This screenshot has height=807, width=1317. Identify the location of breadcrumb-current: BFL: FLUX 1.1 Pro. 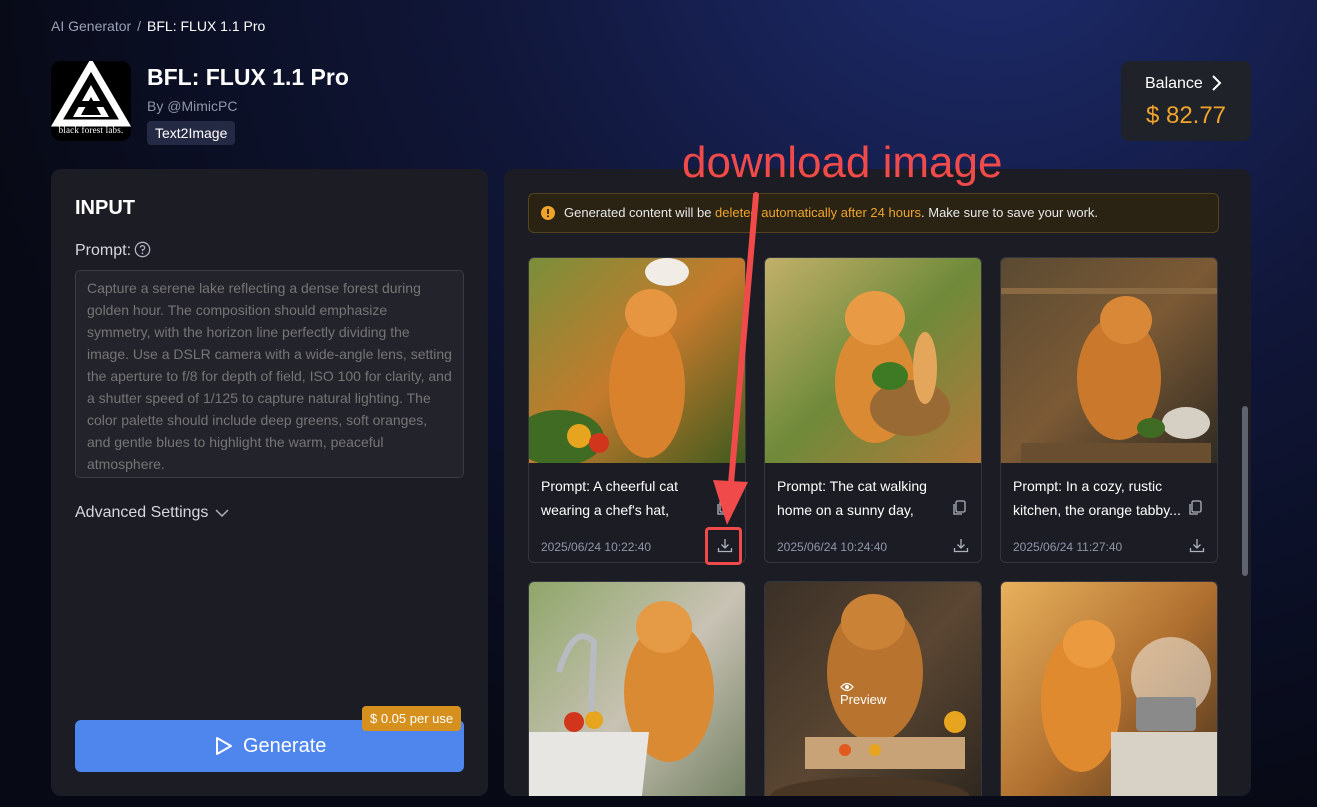
(206, 26).